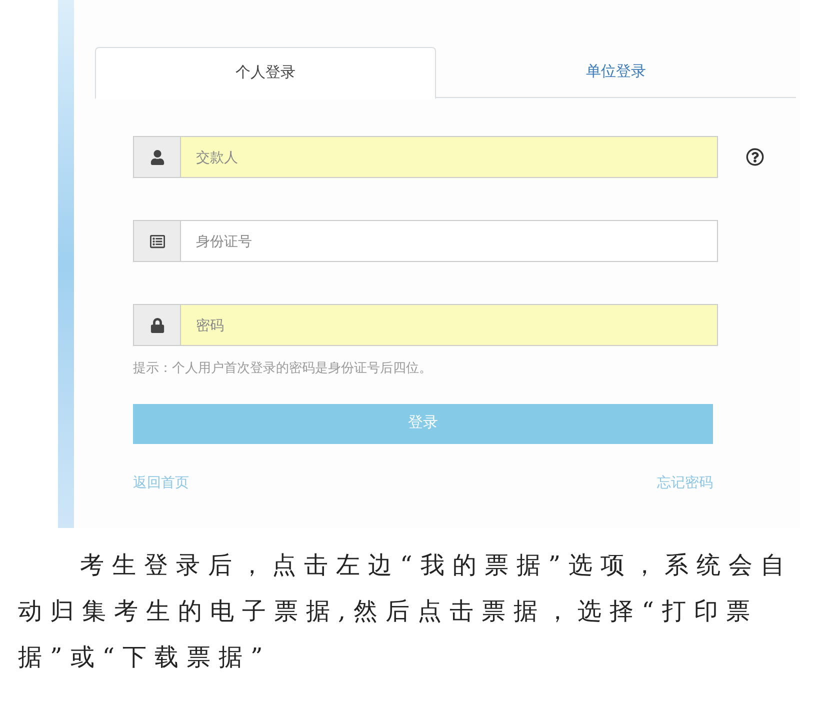 The width and height of the screenshot is (833, 708). Describe the element at coordinates (616, 72) in the screenshot. I see `tab: 单位登录` at that location.